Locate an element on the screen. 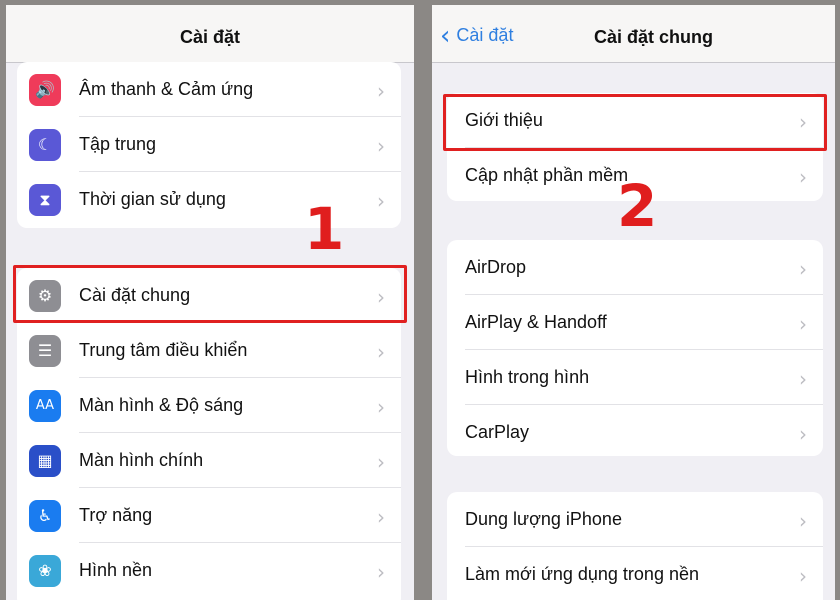 The image size is (840, 600). accessibility-icon: ♿ is located at coordinates (45, 515).